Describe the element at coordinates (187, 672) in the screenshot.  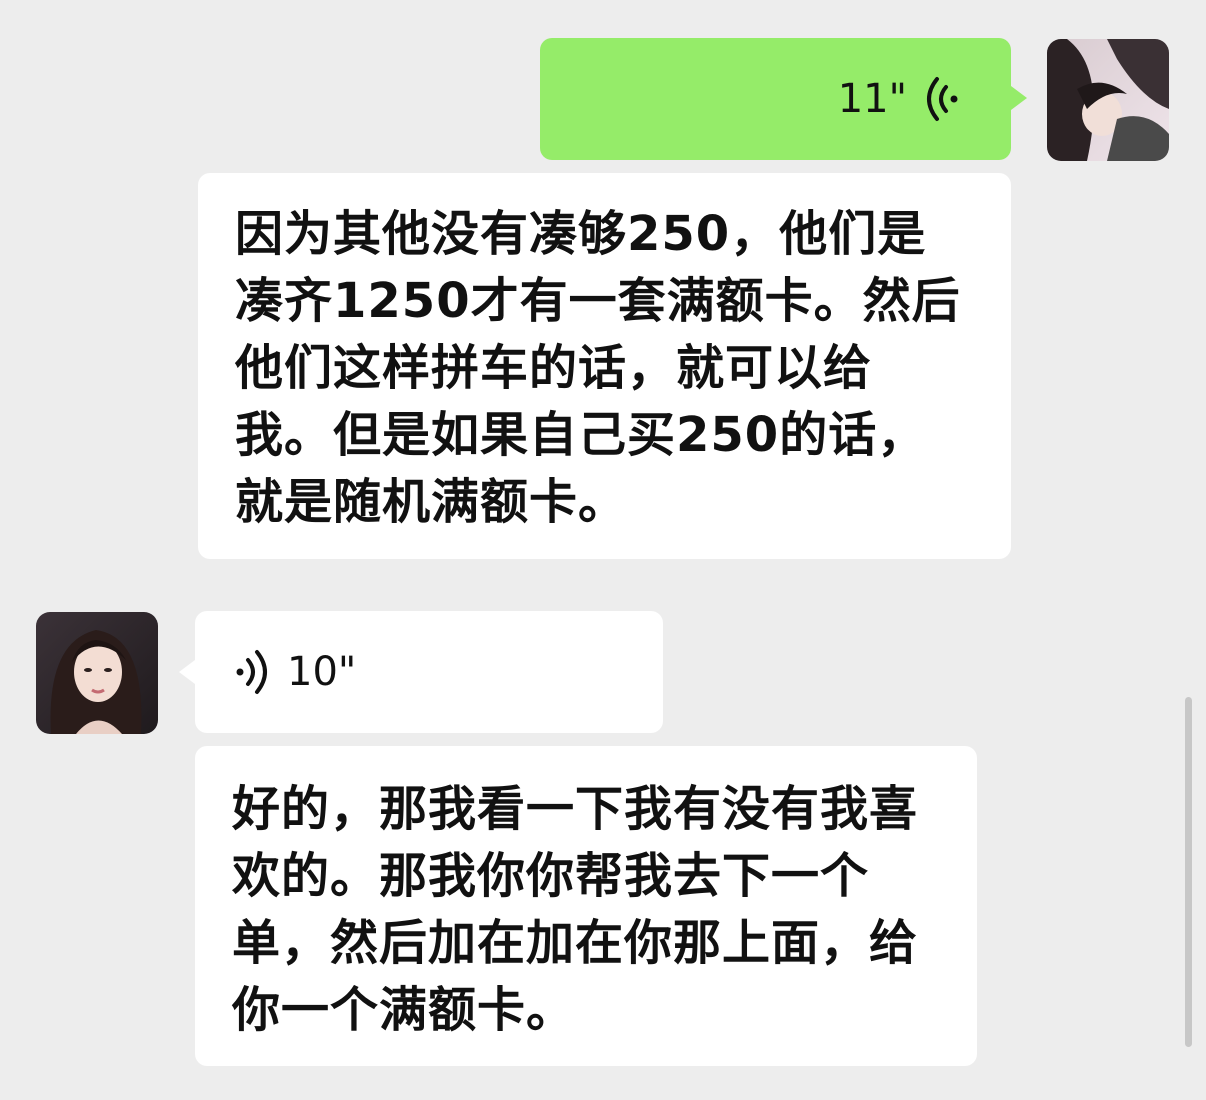
I see `contact-voice-bubble-tail` at that location.